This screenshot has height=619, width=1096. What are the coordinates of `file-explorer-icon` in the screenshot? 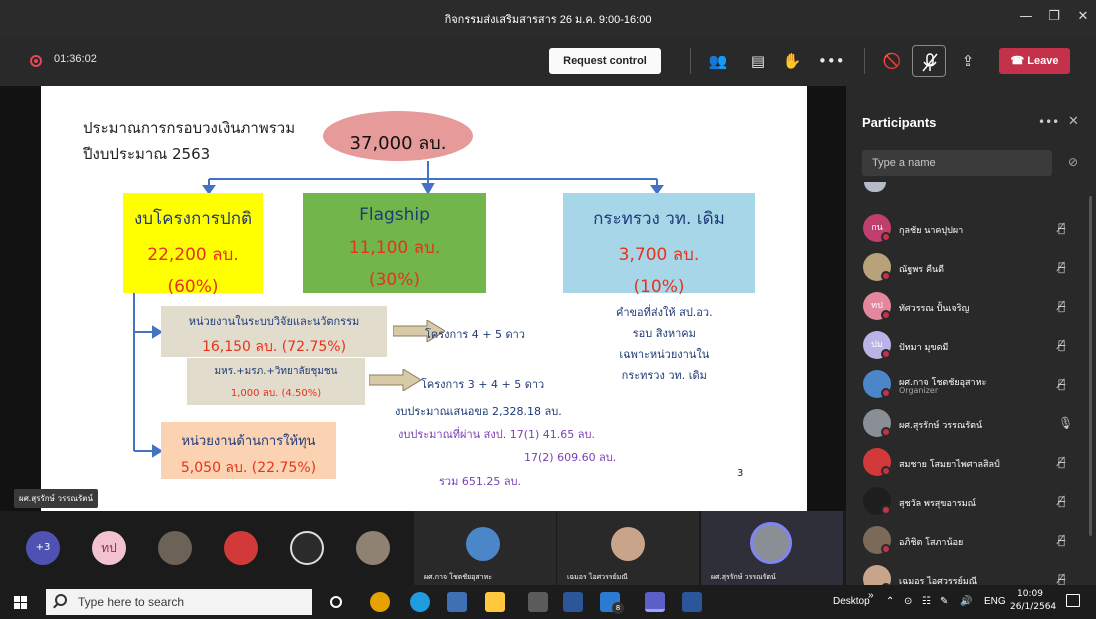 It's located at (495, 602).